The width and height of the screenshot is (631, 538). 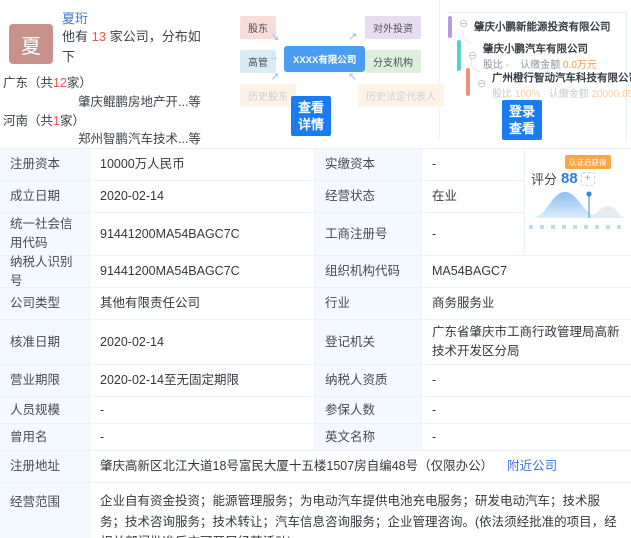 I want to click on add-score-button: +, so click(x=587, y=178).